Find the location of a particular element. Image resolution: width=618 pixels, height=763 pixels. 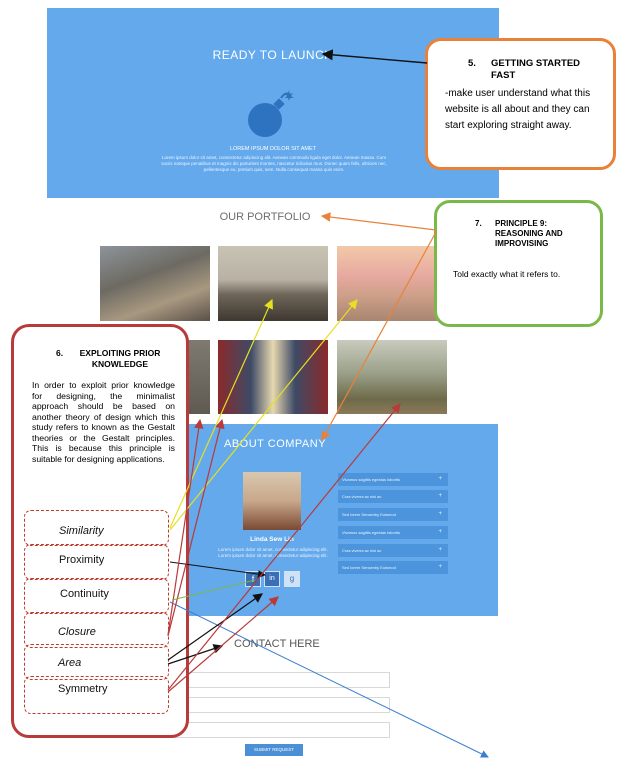

arrow-green is located at coordinates (213, 590).